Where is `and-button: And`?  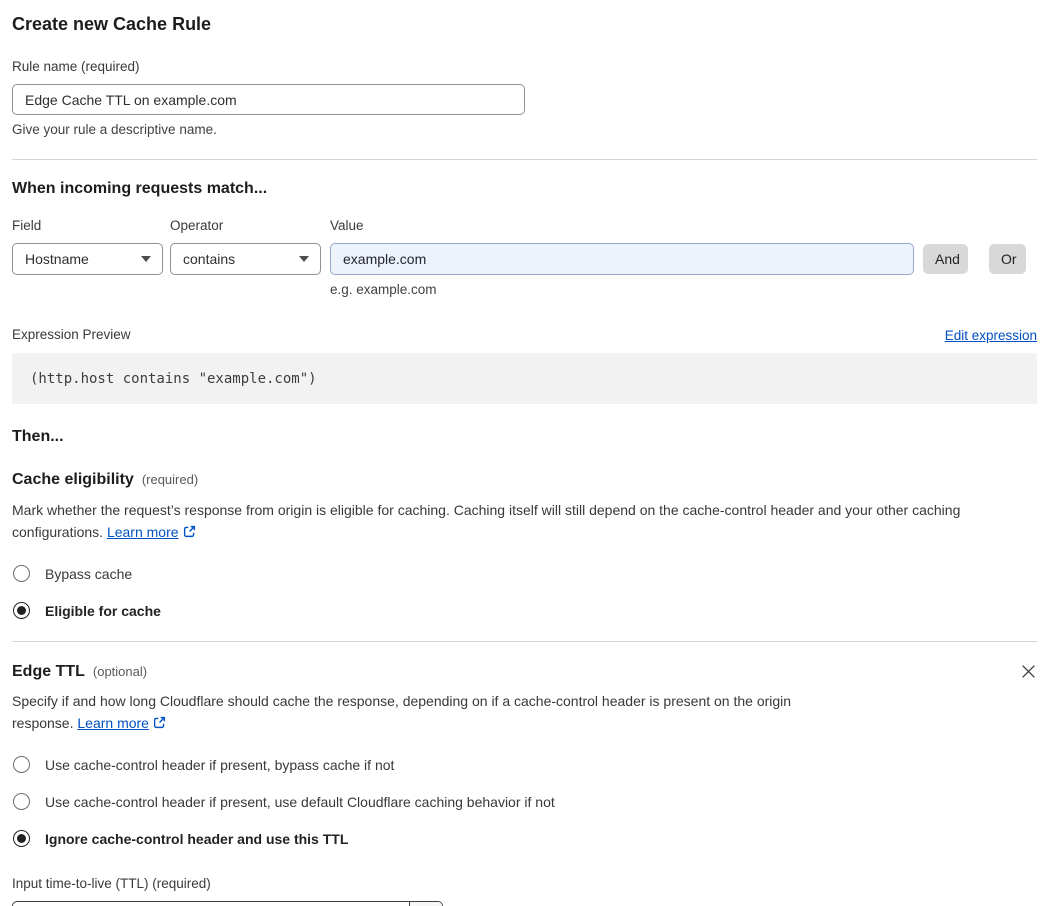 and-button: And is located at coordinates (945, 259).